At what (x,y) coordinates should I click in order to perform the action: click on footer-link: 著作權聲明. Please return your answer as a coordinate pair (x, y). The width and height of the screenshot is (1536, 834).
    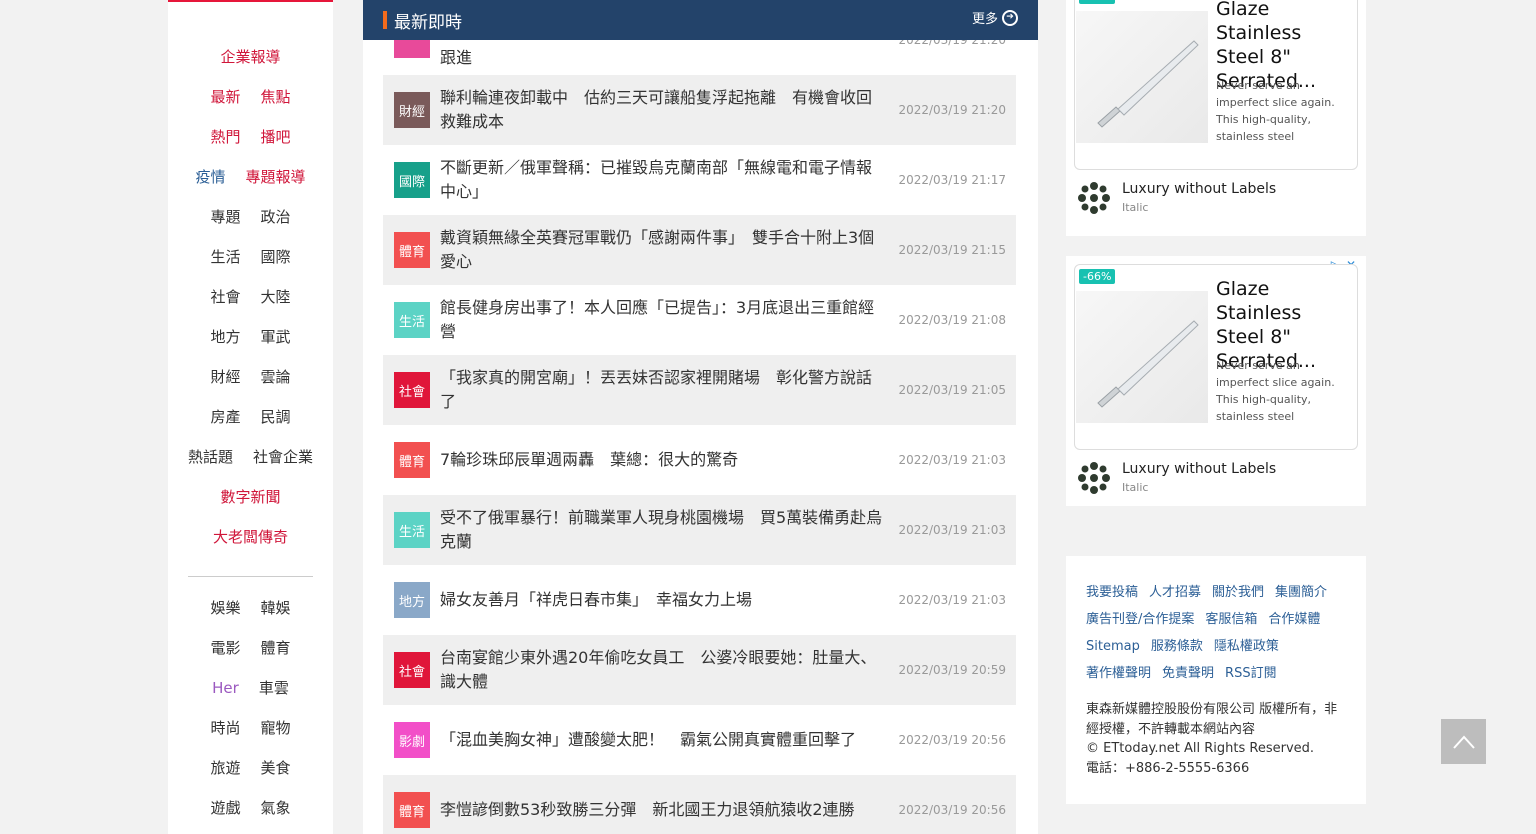
    Looking at the image, I should click on (1118, 673).